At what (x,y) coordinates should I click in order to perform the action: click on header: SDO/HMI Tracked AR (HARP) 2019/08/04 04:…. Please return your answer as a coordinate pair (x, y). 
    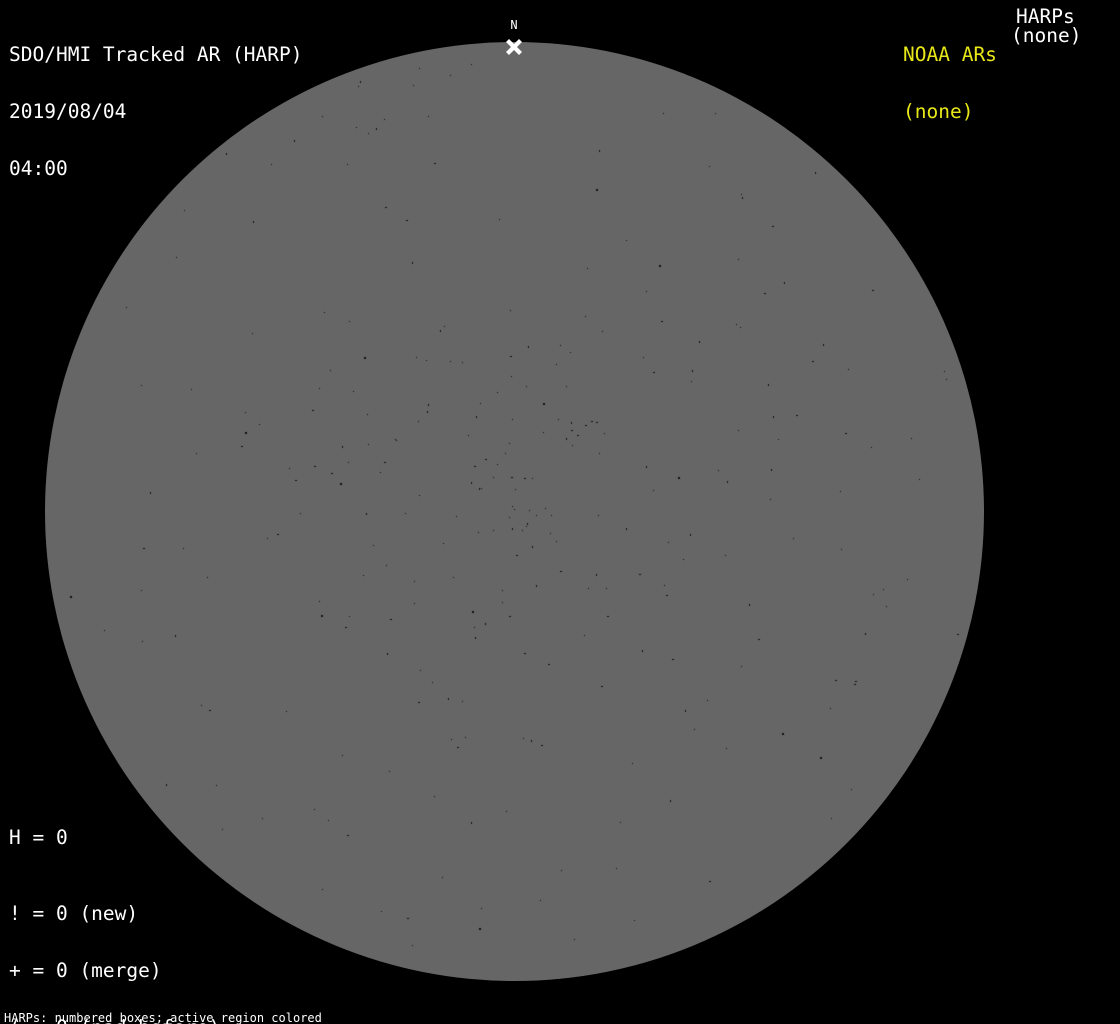
    Looking at the image, I should click on (156, 111).